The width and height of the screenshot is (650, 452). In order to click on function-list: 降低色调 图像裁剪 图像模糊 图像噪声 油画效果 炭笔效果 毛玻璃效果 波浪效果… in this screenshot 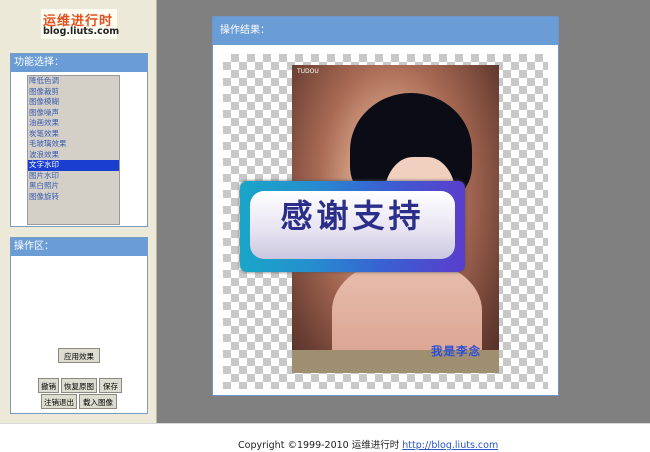, I will do `click(73, 150)`.